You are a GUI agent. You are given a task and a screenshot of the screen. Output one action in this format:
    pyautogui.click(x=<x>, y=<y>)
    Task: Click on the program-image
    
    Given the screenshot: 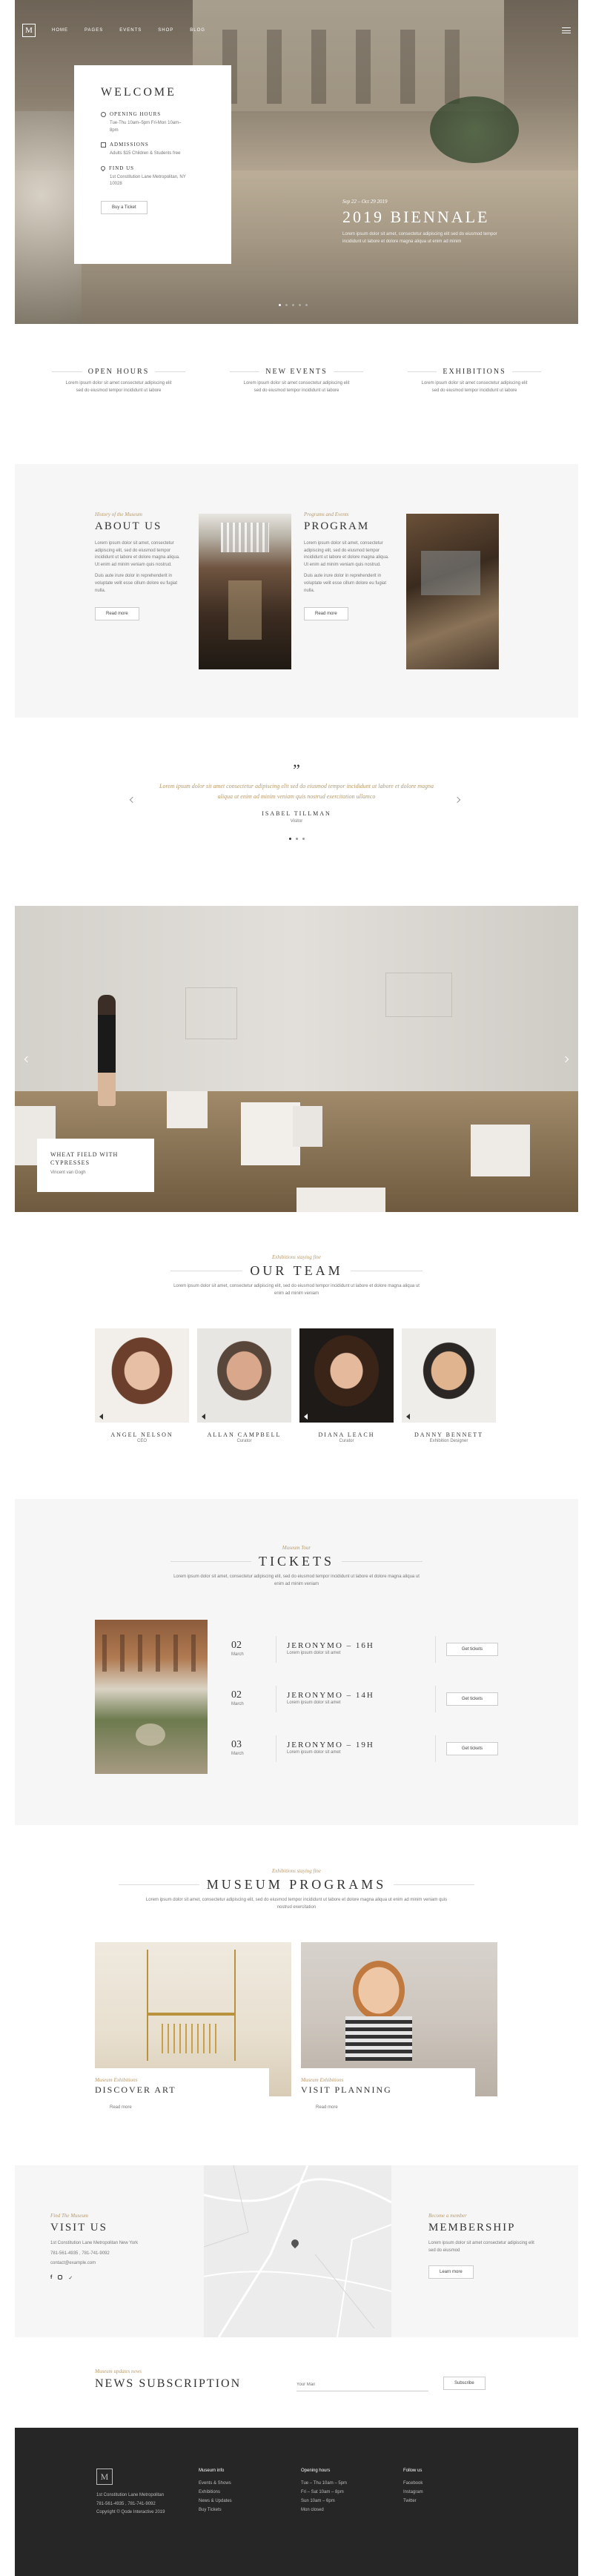 What is the action you would take?
    pyautogui.click(x=453, y=591)
    